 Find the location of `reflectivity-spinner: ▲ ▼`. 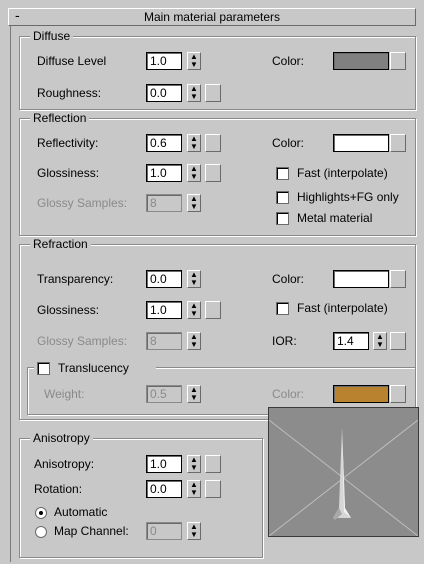

reflectivity-spinner: ▲ ▼ is located at coordinates (194, 143).